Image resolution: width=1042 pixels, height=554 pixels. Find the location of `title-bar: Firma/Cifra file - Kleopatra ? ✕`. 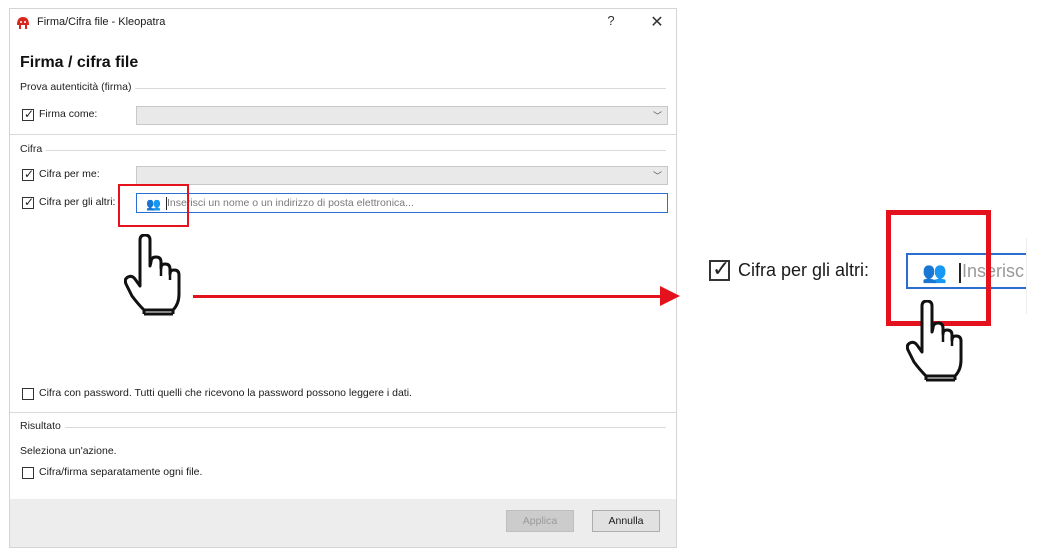

title-bar: Firma/Cifra file - Kleopatra ? ✕ is located at coordinates (343, 23).